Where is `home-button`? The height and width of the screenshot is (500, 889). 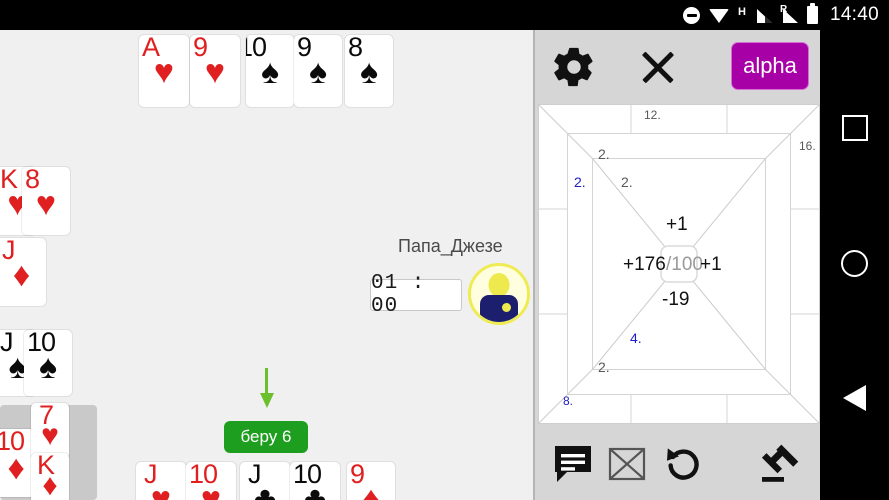 home-button is located at coordinates (854, 263).